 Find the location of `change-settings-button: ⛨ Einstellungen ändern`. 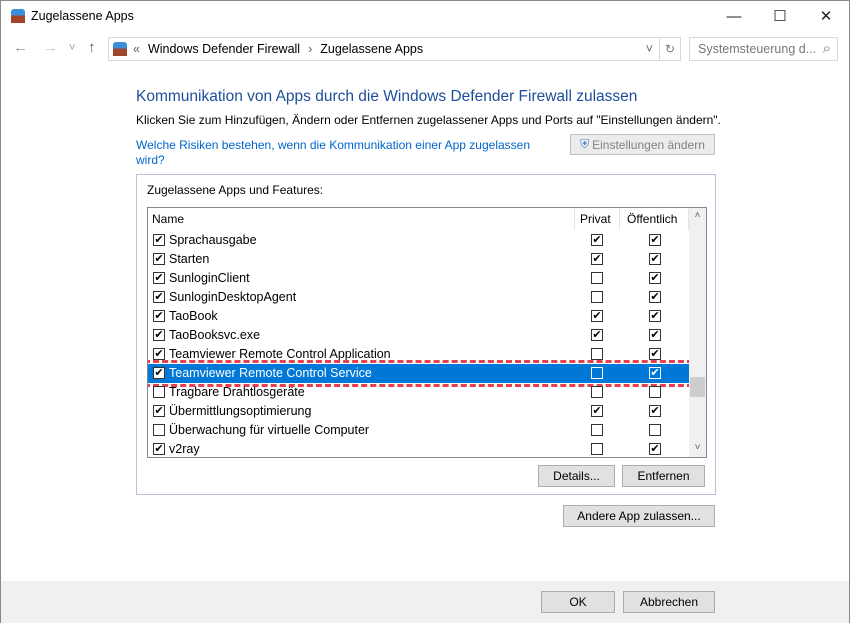

change-settings-button: ⛨ Einstellungen ändern is located at coordinates (642, 144).